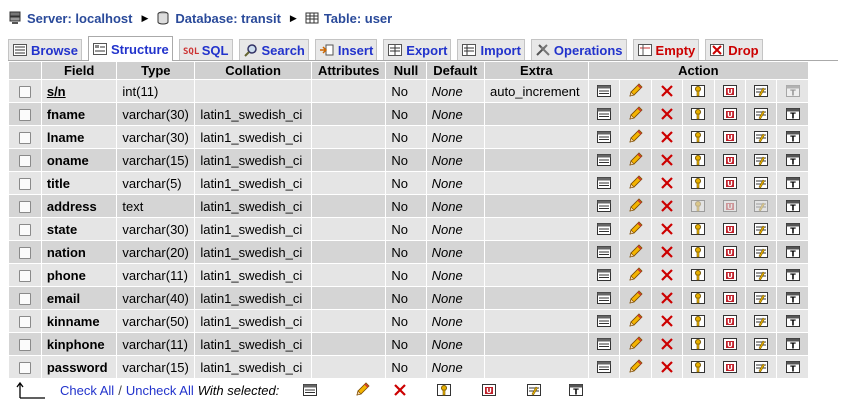 The width and height of the screenshot is (846, 411). What do you see at coordinates (576, 390) in the screenshot?
I see `selected-fulltext-button: T` at bounding box center [576, 390].